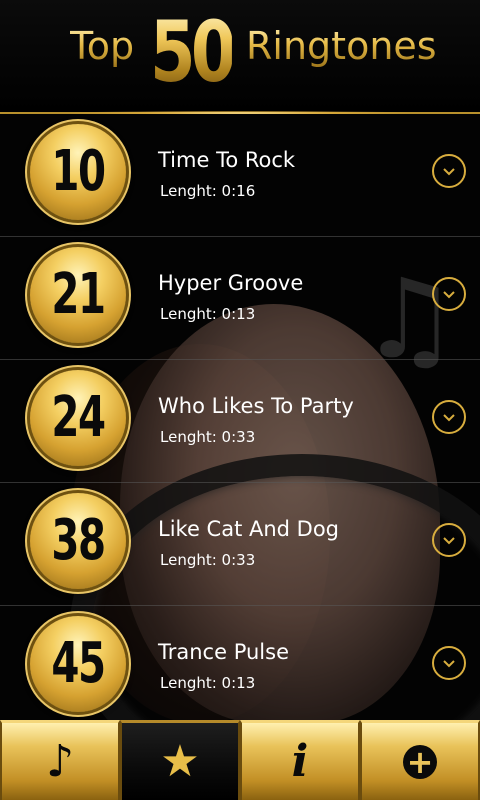 This screenshot has height=800, width=480. I want to click on plus-circle-icon: +, so click(420, 761).